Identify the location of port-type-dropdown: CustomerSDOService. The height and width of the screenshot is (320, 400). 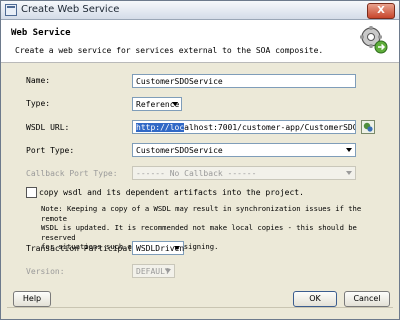
(244, 150).